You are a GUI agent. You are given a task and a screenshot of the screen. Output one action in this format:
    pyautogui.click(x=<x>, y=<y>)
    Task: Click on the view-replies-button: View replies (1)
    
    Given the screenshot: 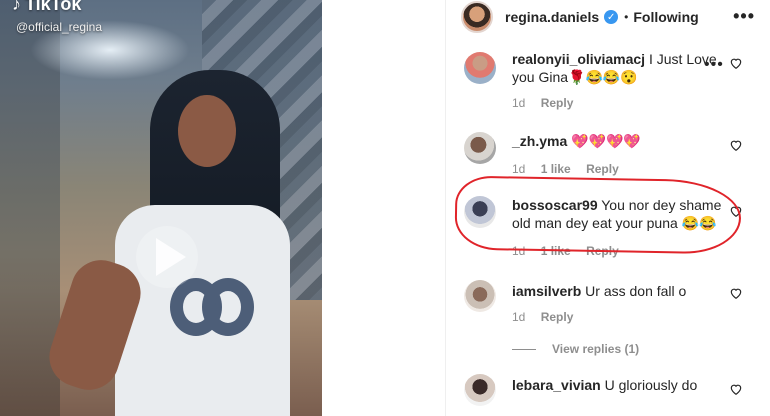 What is the action you would take?
    pyautogui.click(x=575, y=349)
    